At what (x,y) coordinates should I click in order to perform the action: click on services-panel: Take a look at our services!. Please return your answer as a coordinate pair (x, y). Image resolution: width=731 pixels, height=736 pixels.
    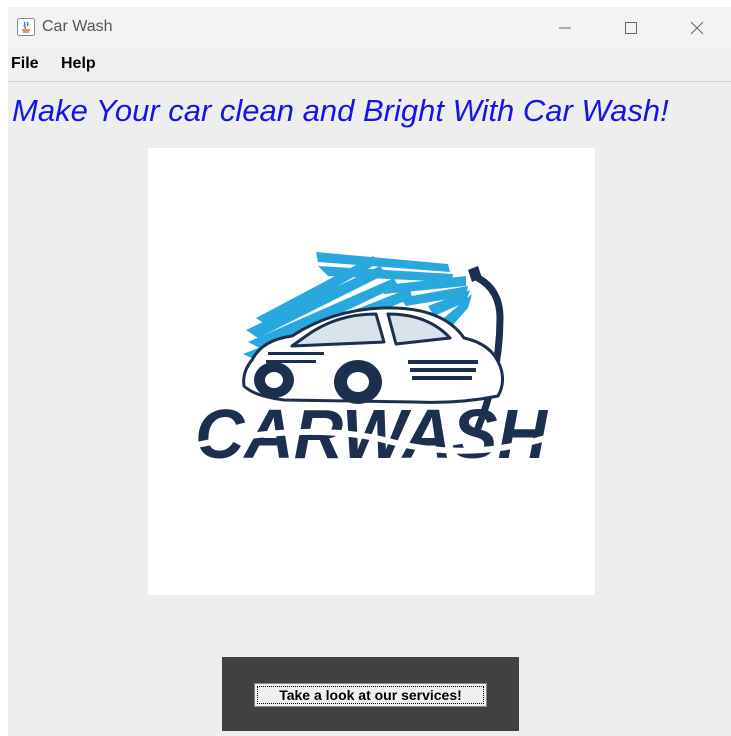
    Looking at the image, I should click on (370, 694).